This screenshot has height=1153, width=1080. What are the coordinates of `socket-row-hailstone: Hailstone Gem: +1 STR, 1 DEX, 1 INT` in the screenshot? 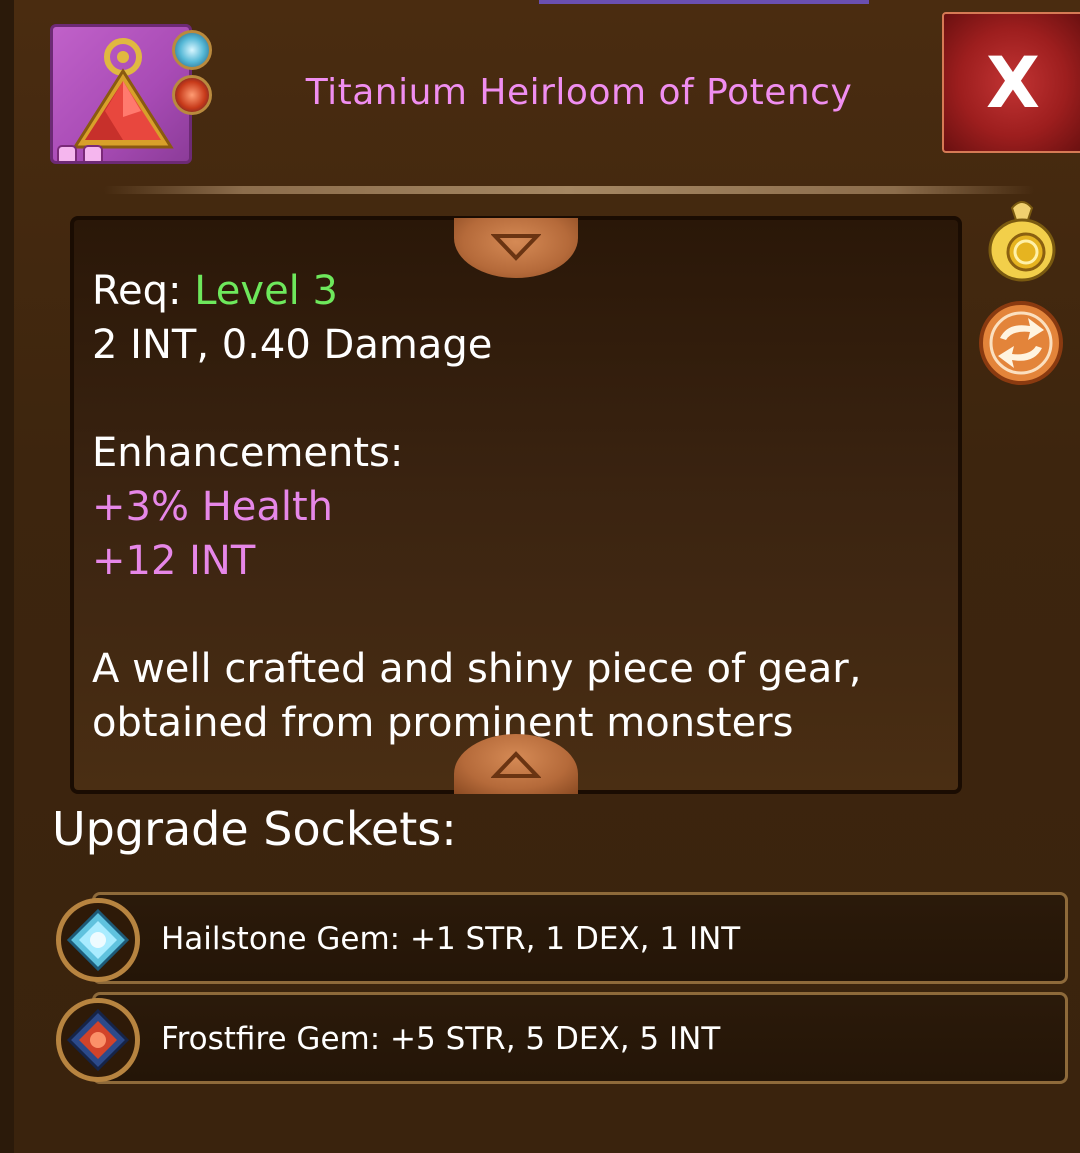 It's located at (580, 938).